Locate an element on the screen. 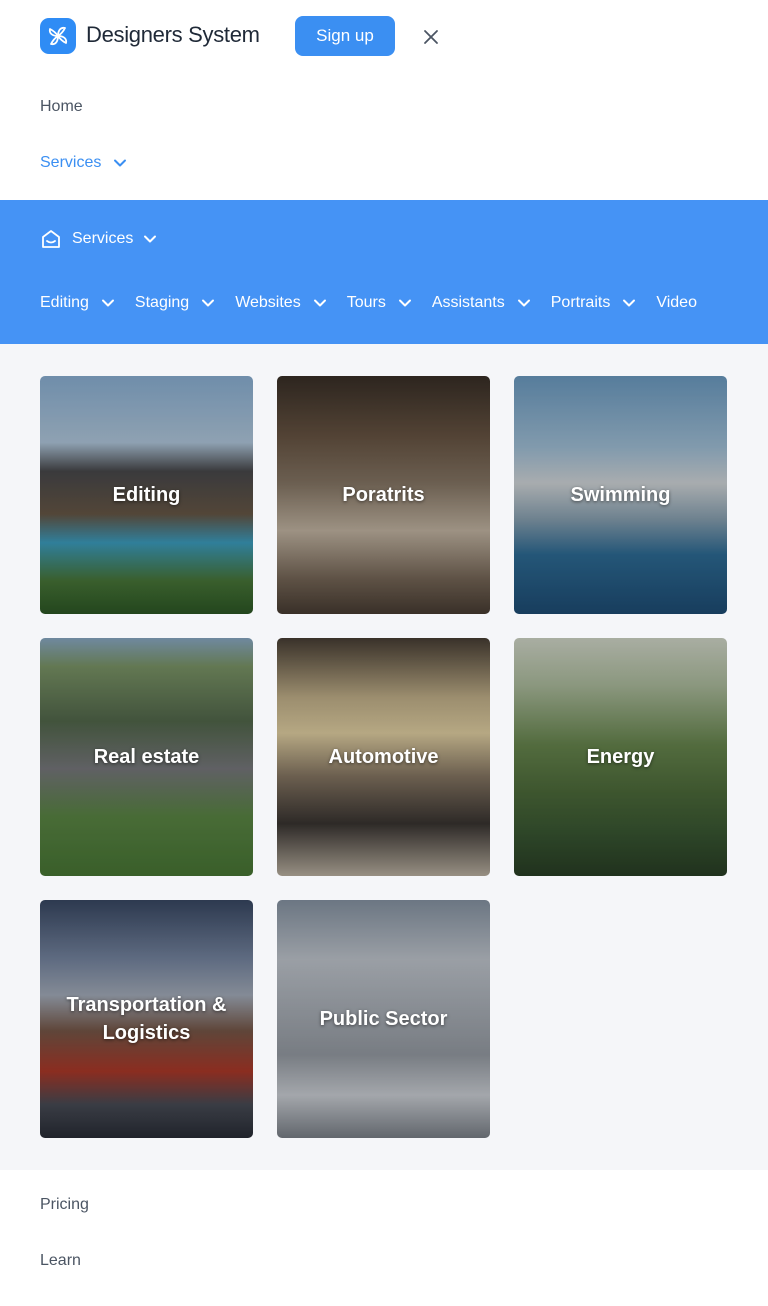 This screenshot has width=768, height=1306. nav-pricing-link: Pricing is located at coordinates (64, 1205).